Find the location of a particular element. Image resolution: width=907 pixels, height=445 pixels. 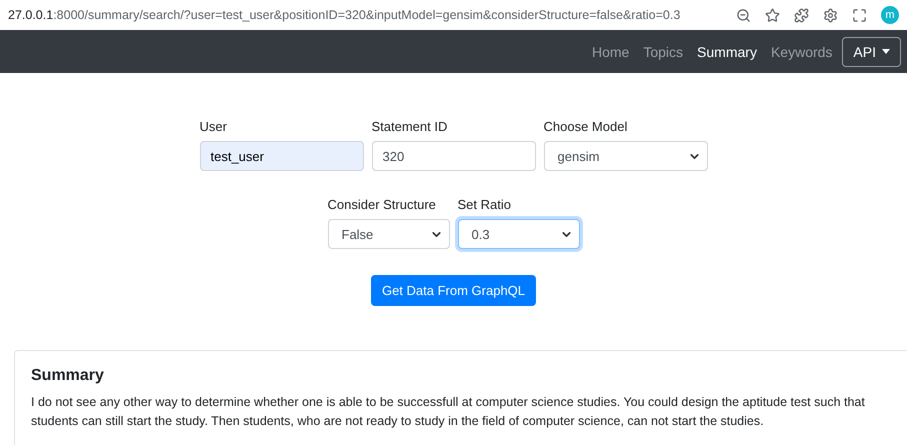

nav-link: Summary is located at coordinates (727, 52).